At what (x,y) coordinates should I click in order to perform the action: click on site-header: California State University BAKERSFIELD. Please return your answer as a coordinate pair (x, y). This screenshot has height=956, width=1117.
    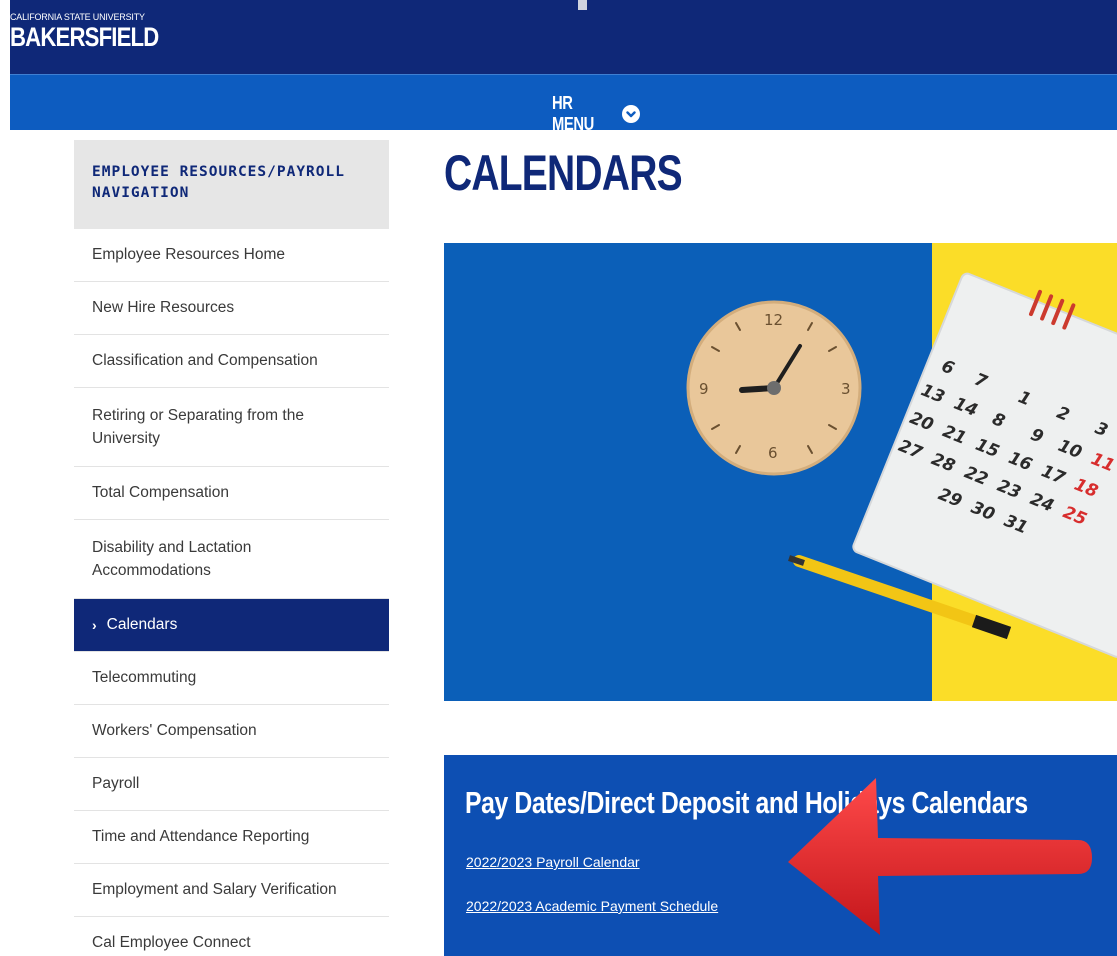
    Looking at the image, I should click on (563, 37).